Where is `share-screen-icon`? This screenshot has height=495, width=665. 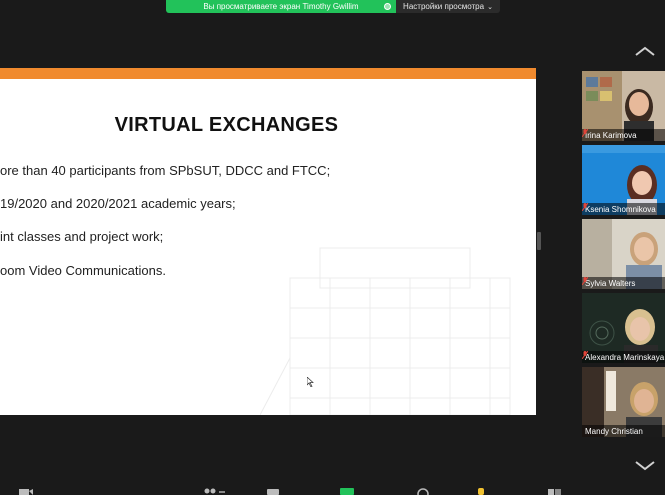
share-screen-icon is located at coordinates (347, 490).